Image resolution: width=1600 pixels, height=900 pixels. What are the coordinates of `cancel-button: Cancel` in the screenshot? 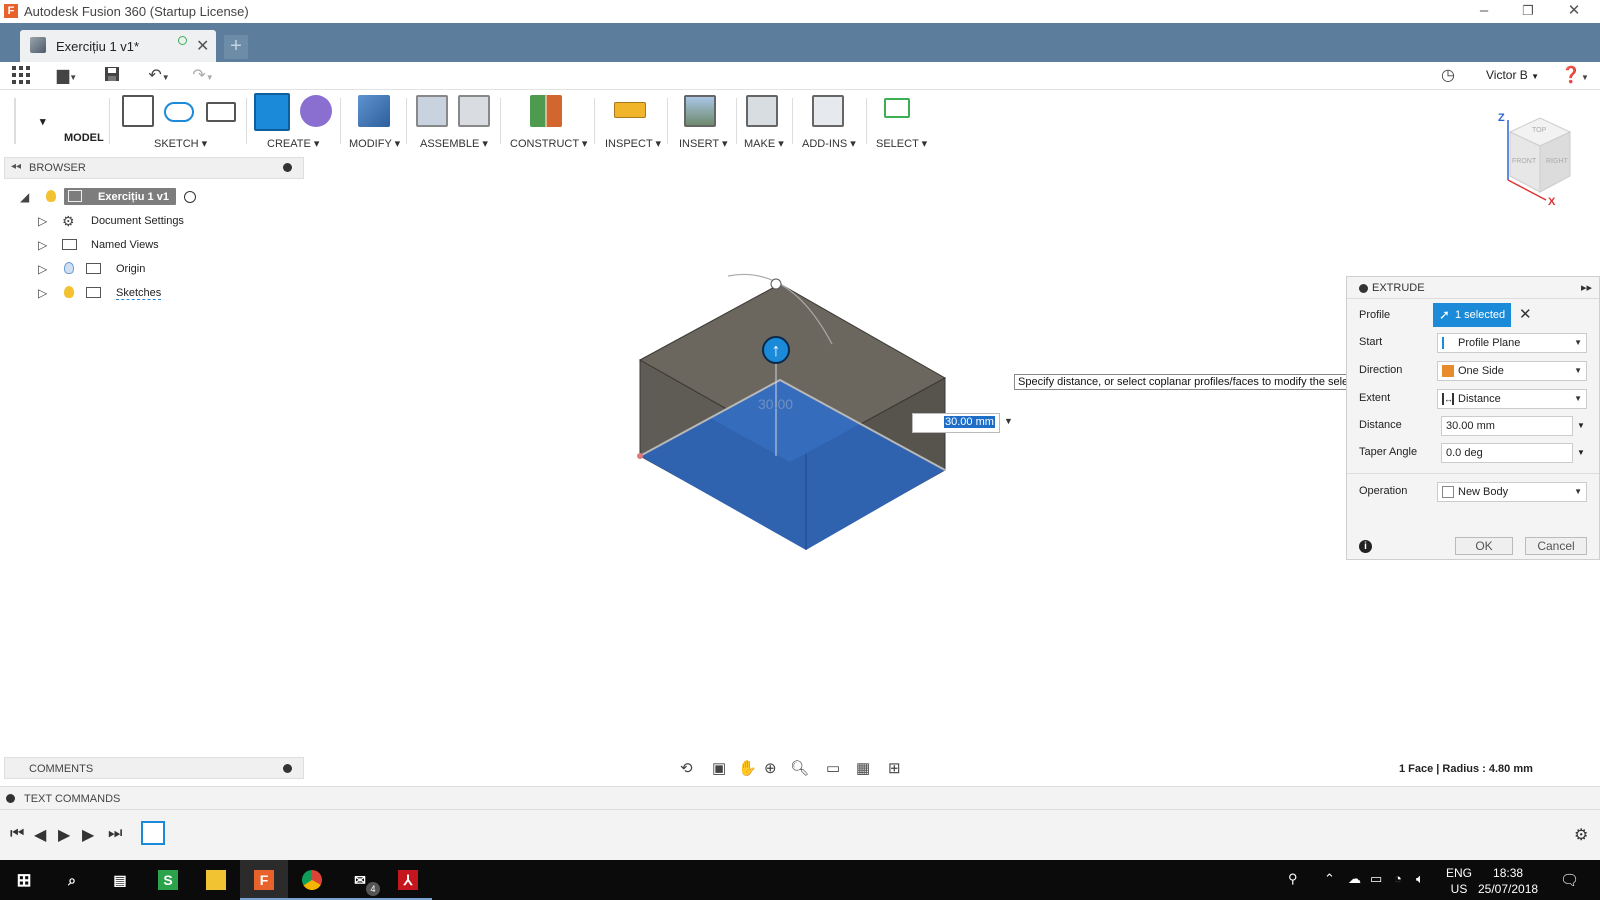 It's located at (1556, 546).